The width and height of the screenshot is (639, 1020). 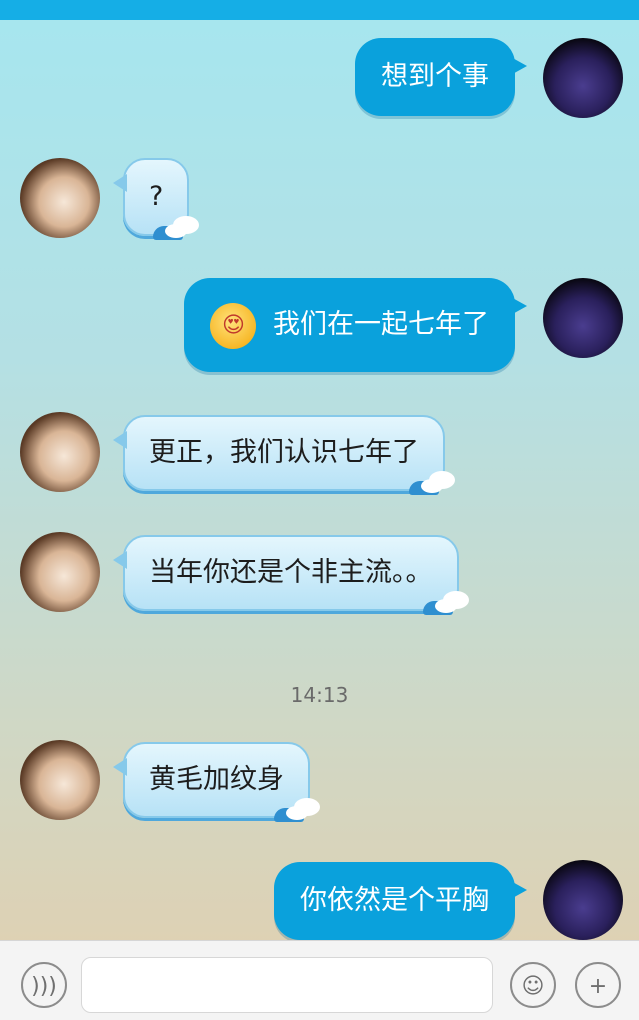 I want to click on message-bubble-received: 当年你还是个非主流。。, so click(x=291, y=575).